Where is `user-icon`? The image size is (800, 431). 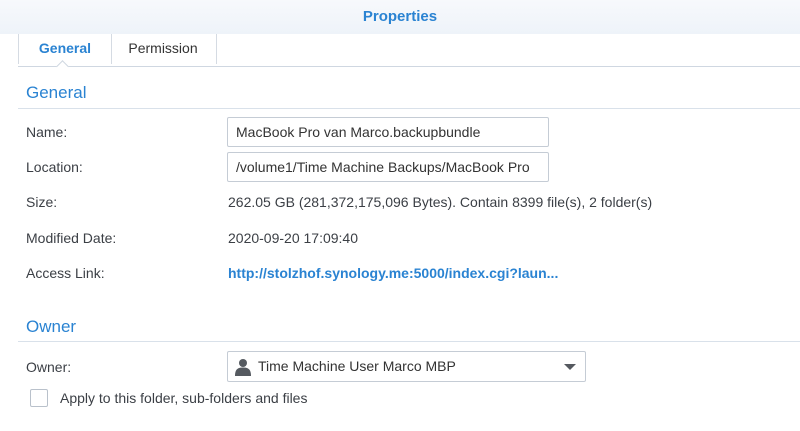 user-icon is located at coordinates (243, 367).